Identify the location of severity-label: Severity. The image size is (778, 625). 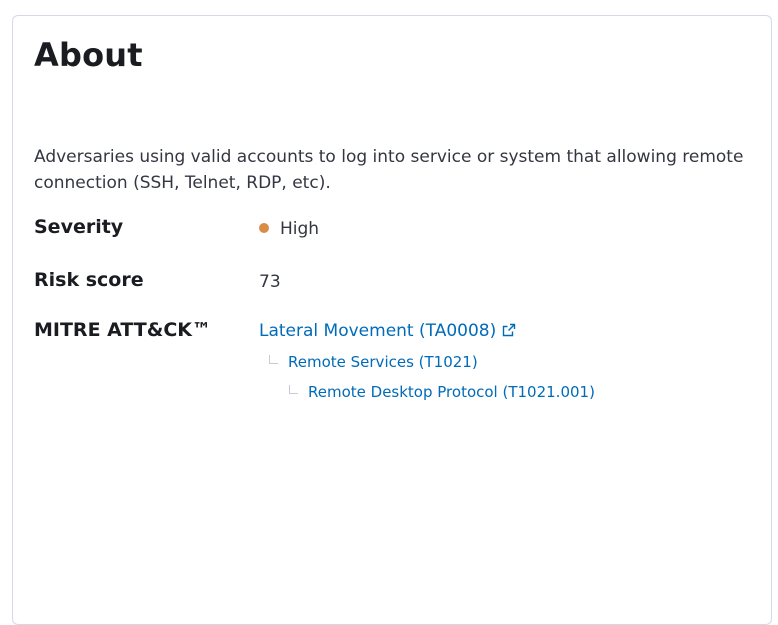
(79, 227).